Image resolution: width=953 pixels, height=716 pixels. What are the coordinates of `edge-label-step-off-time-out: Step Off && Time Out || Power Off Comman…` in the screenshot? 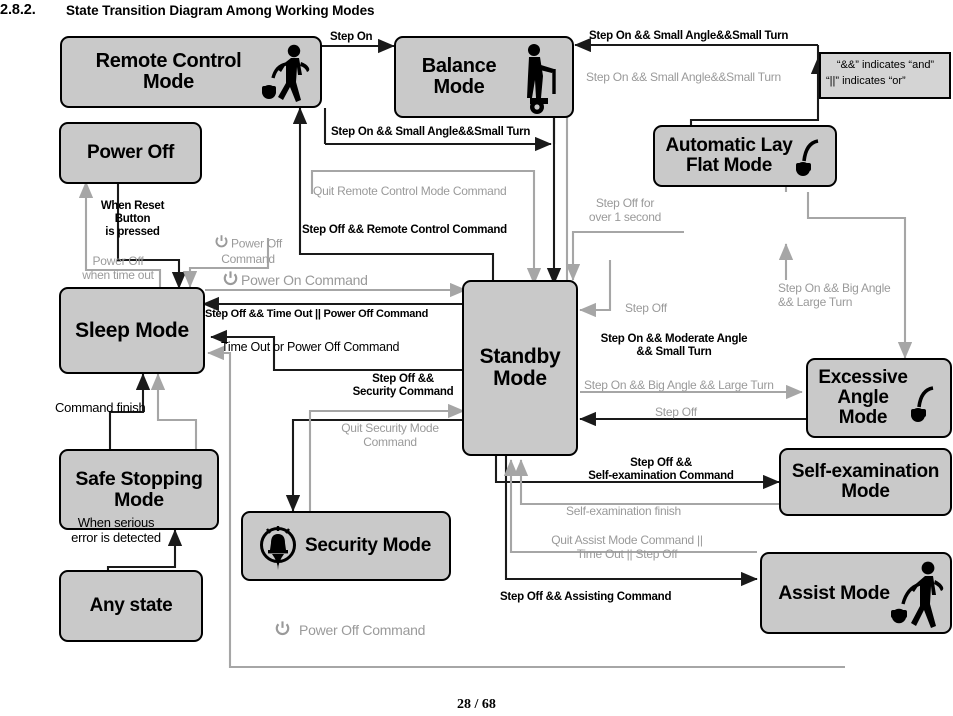 It's located at (317, 314).